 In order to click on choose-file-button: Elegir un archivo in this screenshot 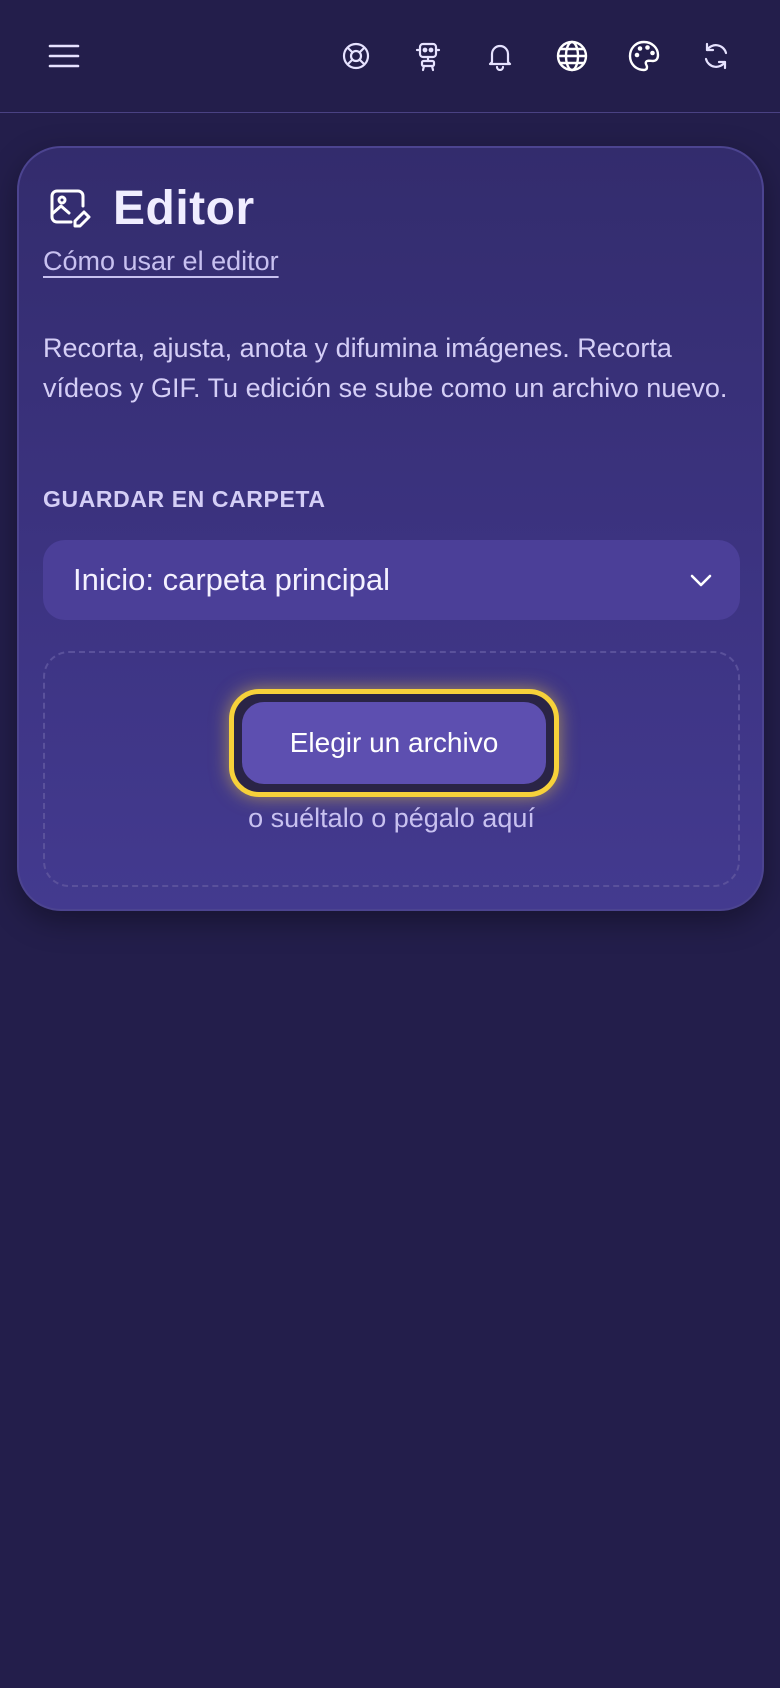, I will do `click(394, 743)`.